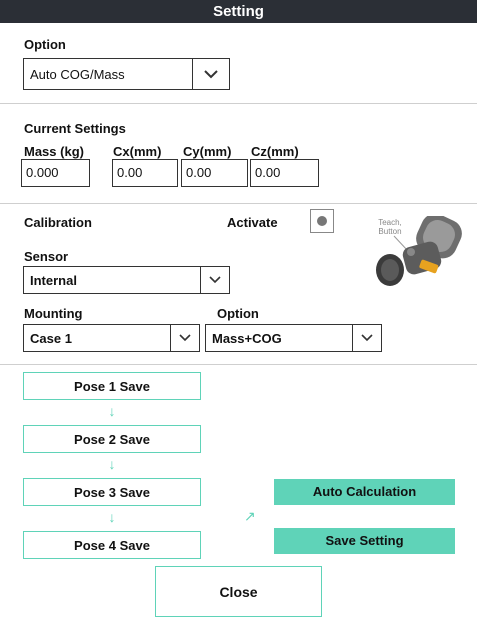 The image size is (477, 629). What do you see at coordinates (284, 173) in the screenshot?
I see `cz-field: 0.00` at bounding box center [284, 173].